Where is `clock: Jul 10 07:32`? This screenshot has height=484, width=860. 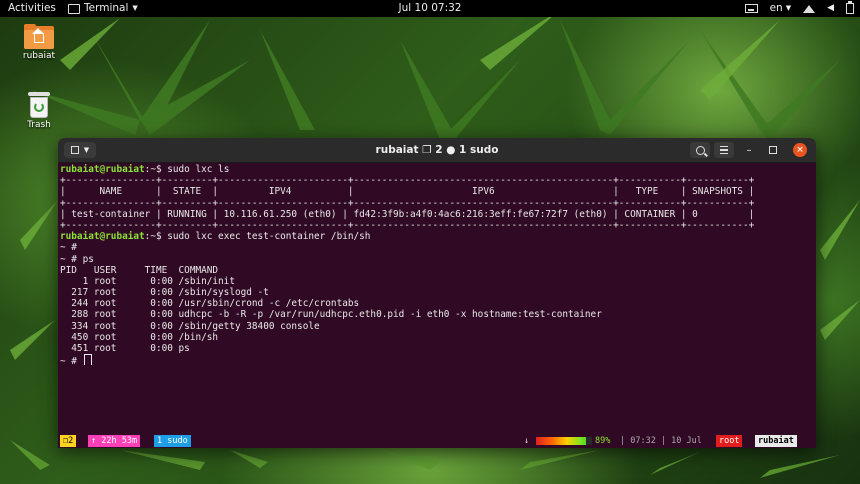 clock: Jul 10 07:32 is located at coordinates (430, 8).